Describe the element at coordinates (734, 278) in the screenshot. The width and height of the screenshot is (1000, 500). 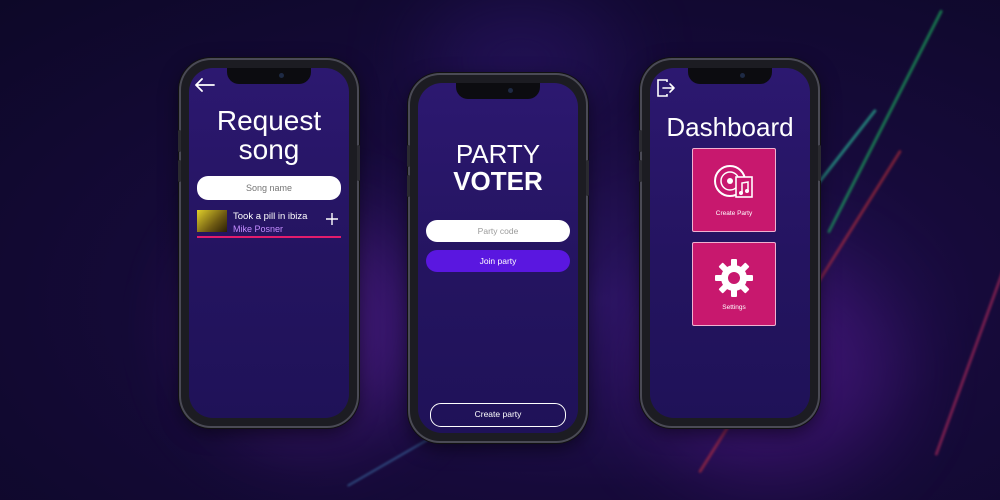
I see `gear-icon` at that location.